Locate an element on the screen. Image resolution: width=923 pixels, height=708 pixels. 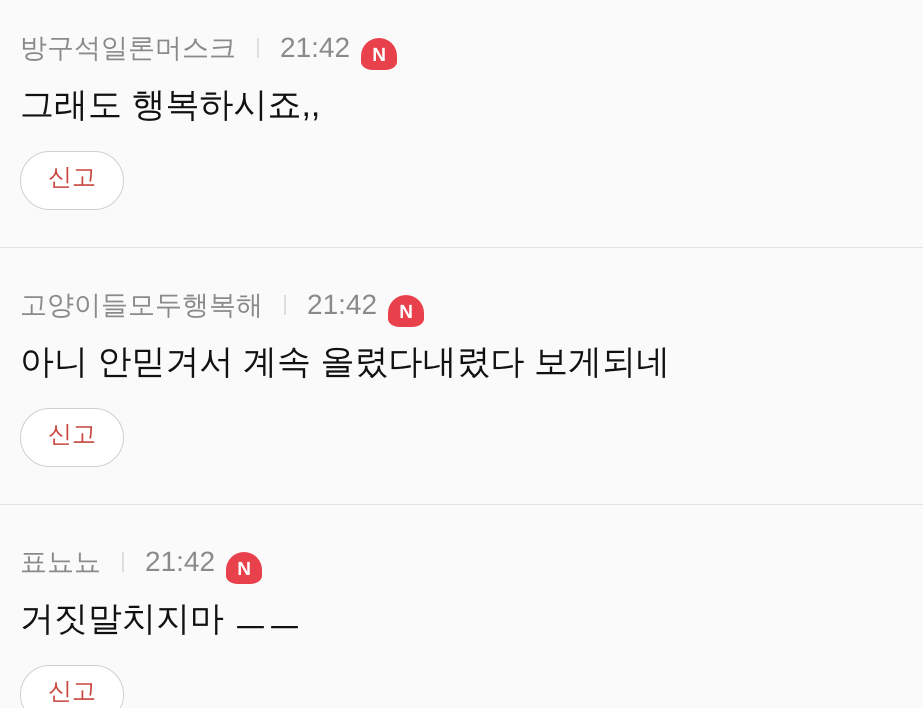
author-name: 고양이들모두행복해 is located at coordinates (141, 305).